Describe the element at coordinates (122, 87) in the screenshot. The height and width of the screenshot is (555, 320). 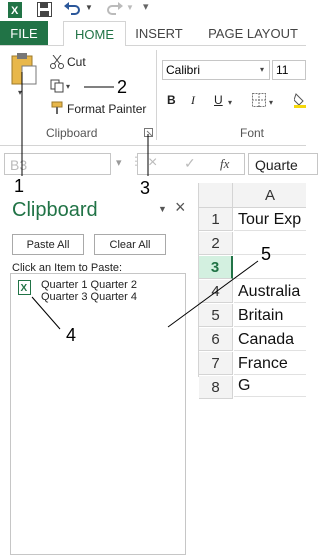
I see `callout-number-2: 2` at that location.